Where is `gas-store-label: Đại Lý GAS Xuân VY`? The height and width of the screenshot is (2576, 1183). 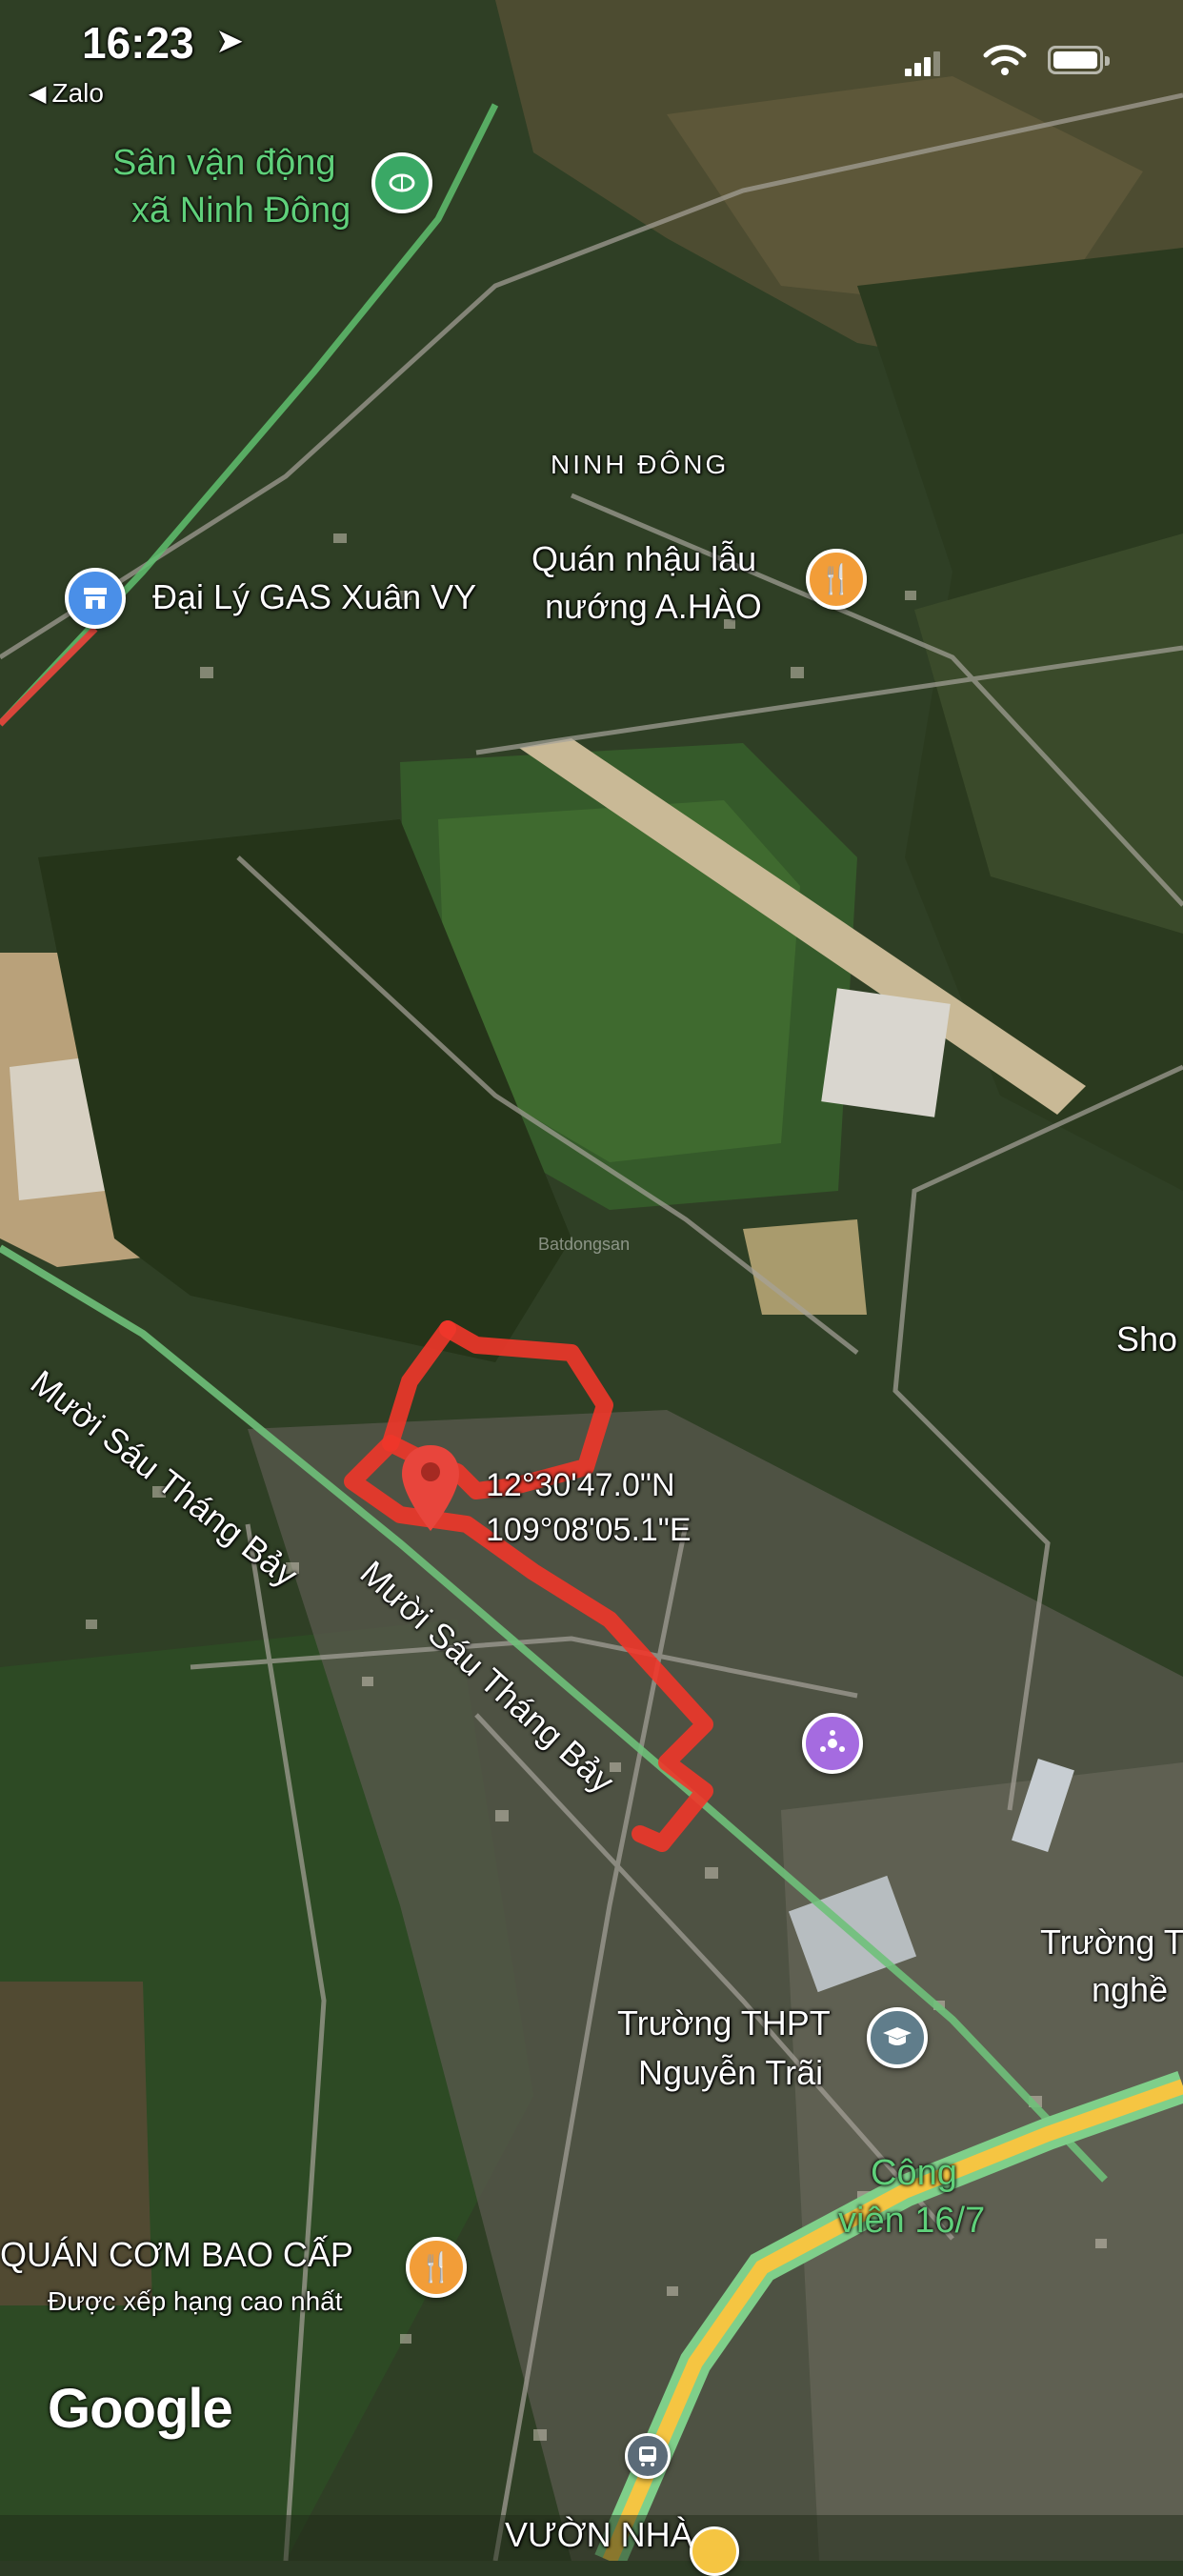 gas-store-label: Đại Lý GAS Xuân VY is located at coordinates (315, 597).